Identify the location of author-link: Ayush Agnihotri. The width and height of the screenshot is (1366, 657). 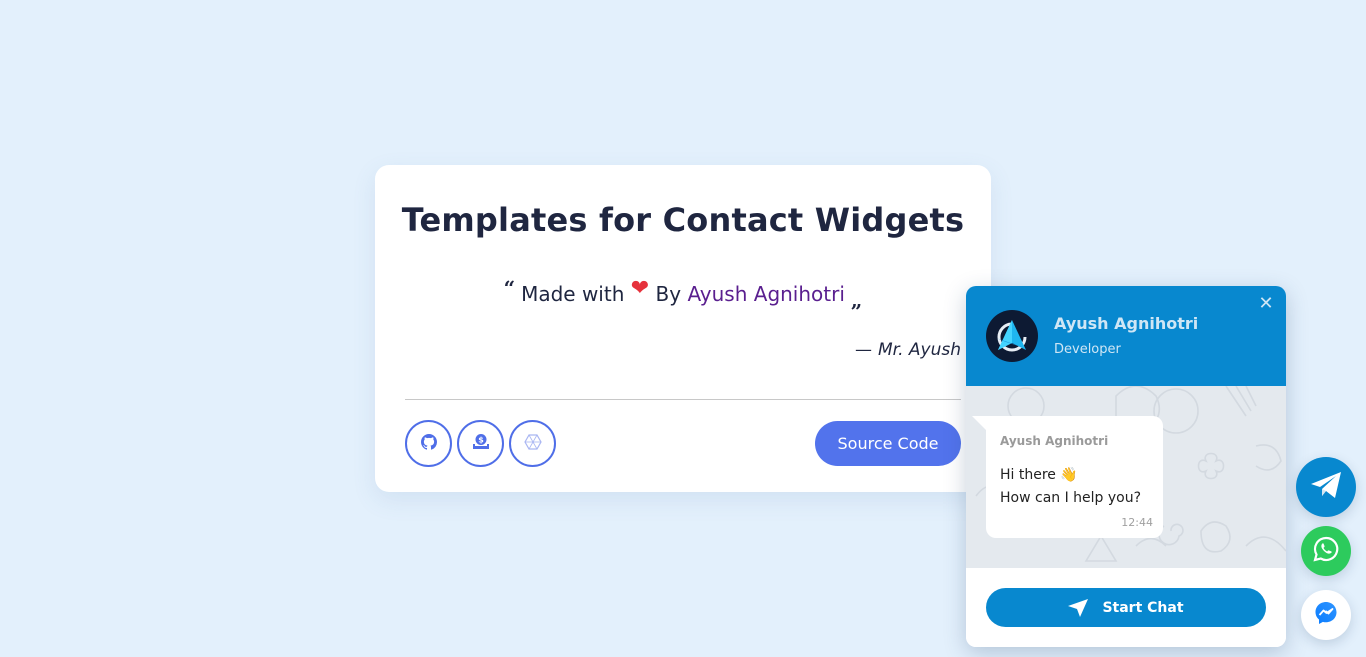
(765, 294).